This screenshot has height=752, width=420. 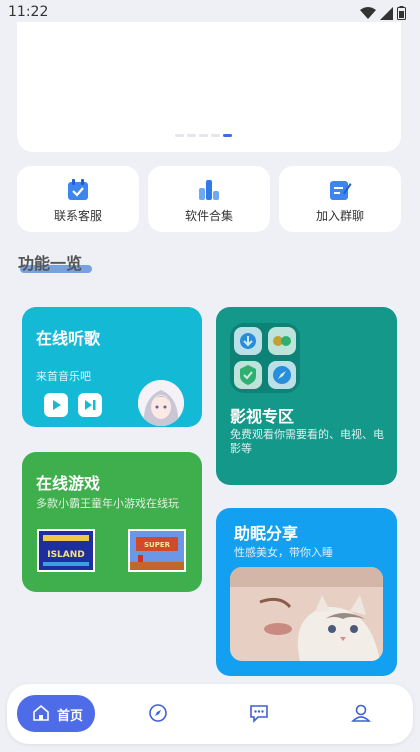 What do you see at coordinates (283, 552) in the screenshot?
I see `card-subtitle: 性感美女，带你入睡` at bounding box center [283, 552].